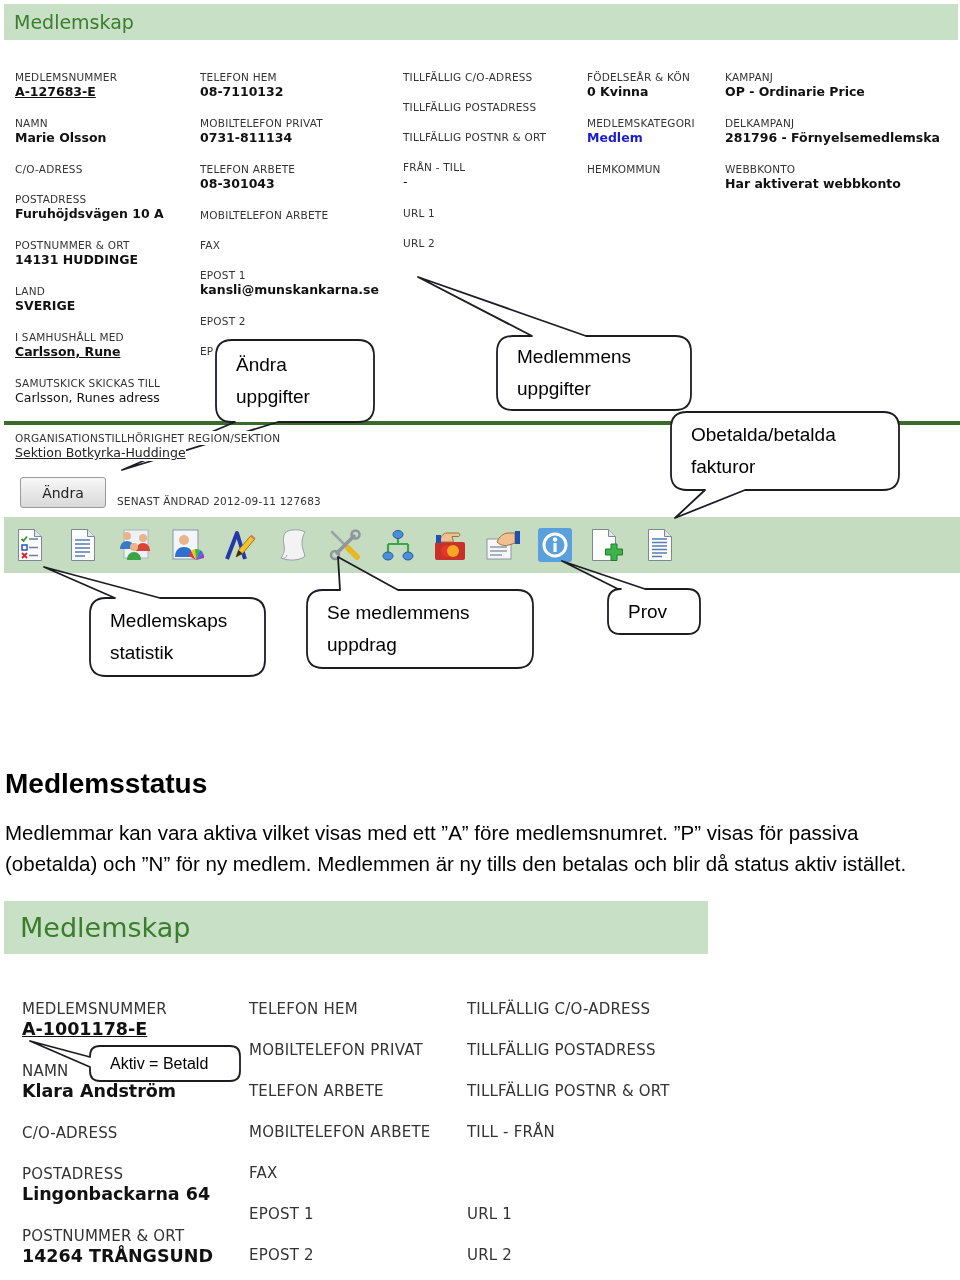 This screenshot has height=1280, width=960. I want to click on document-plus-icon, so click(607, 545).